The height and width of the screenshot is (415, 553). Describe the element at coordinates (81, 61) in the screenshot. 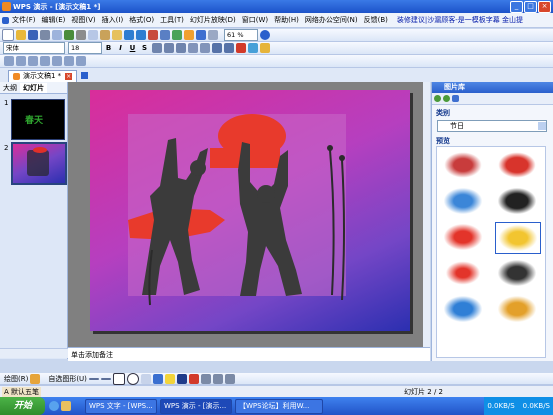

I see `show-formatting-icon` at that location.